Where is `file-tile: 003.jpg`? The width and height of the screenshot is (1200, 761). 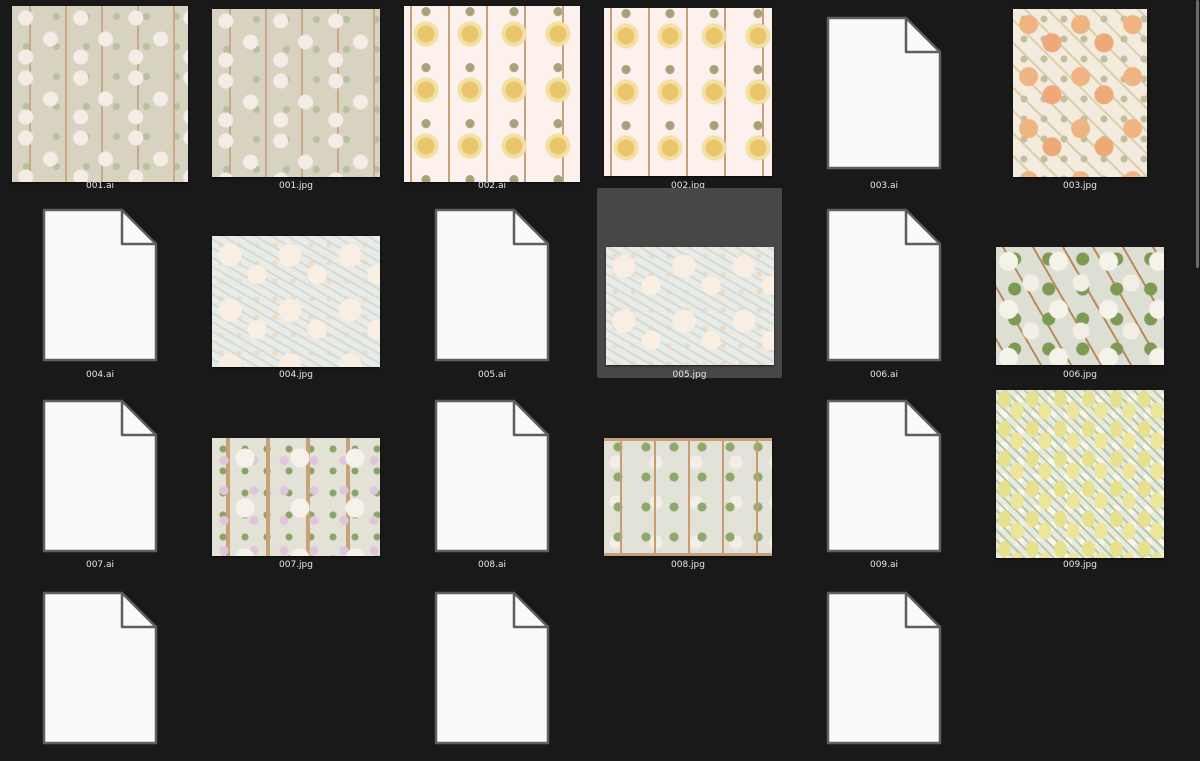
file-tile: 003.jpg is located at coordinates (1080, 95).